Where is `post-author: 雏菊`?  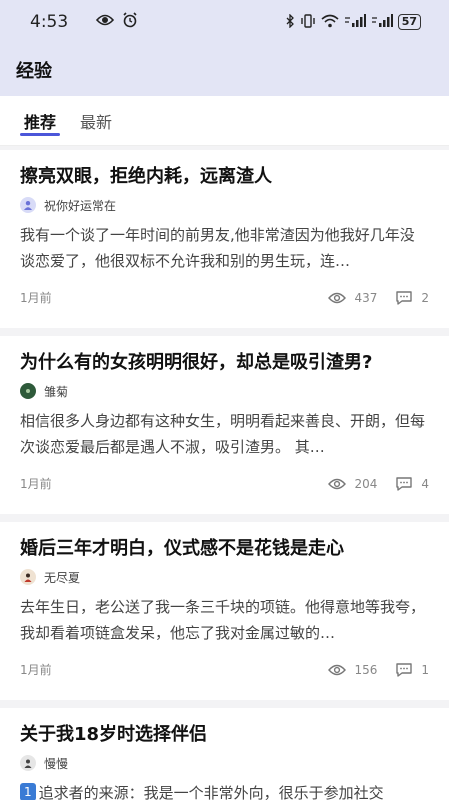
post-author: 雏菊 is located at coordinates (224, 391).